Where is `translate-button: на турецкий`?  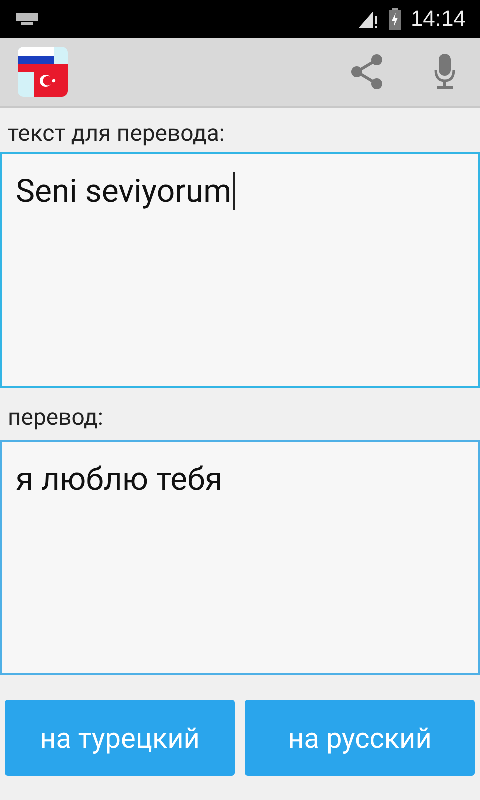 translate-button: на турецкий is located at coordinates (120, 738).